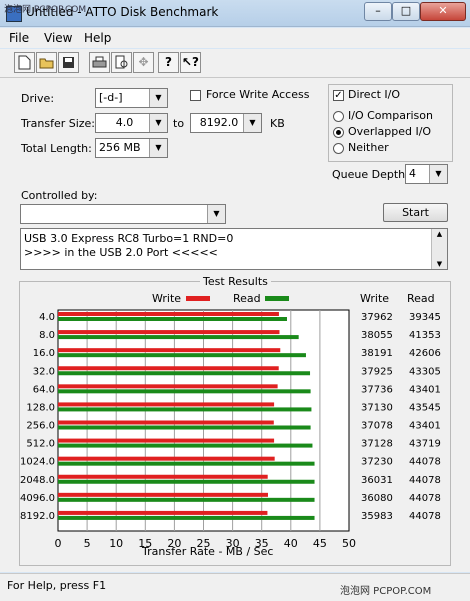  Describe the element at coordinates (377, 462) in the screenshot. I see `write-value: 37230` at that location.